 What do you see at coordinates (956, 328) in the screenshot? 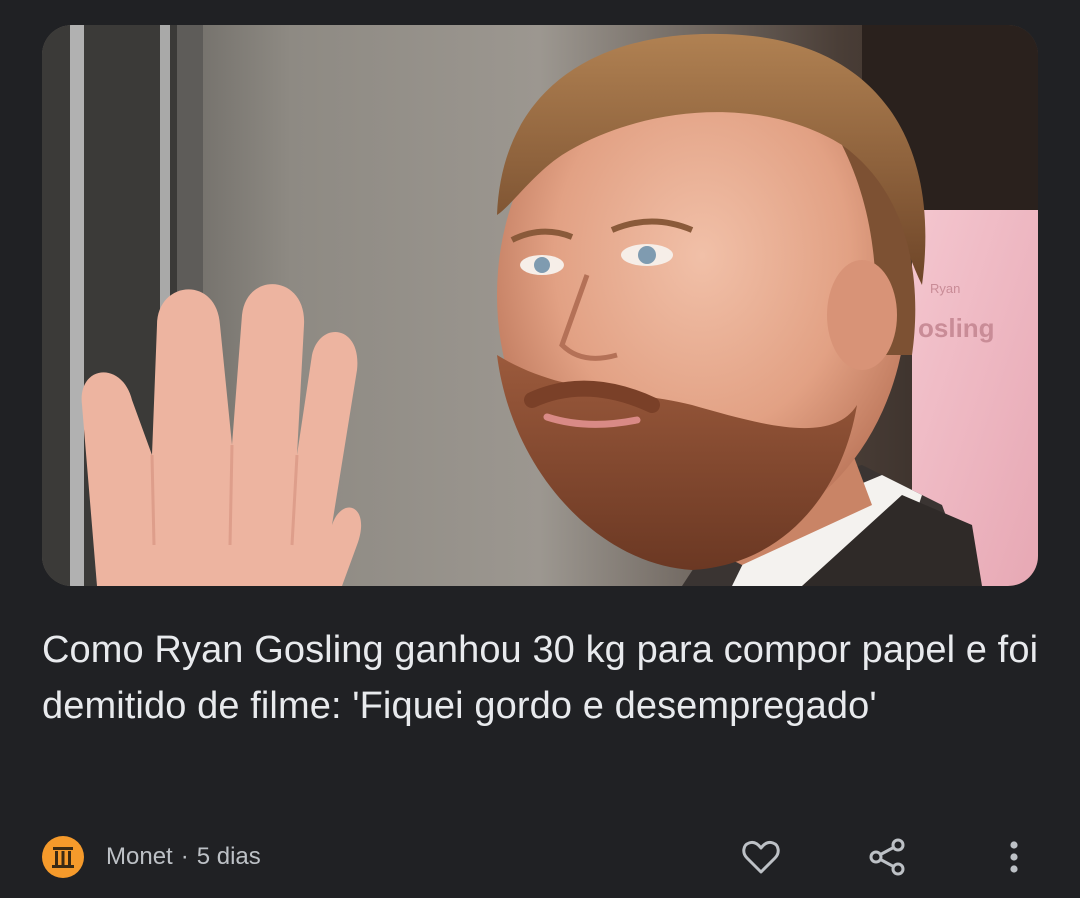
I see `sign-text: osling` at bounding box center [956, 328].